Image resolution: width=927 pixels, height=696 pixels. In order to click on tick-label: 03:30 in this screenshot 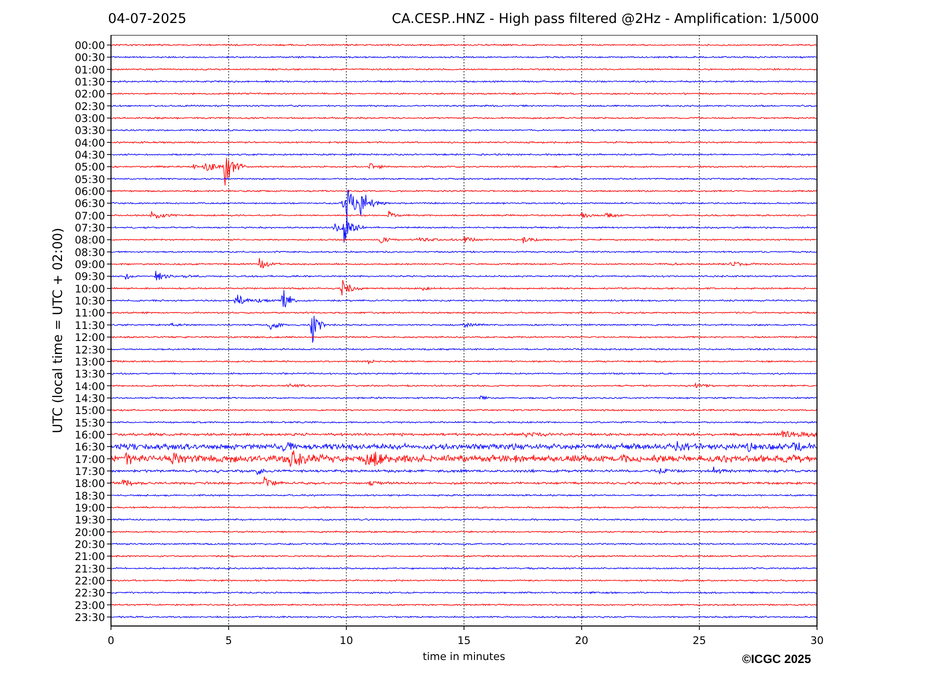, I will do `click(89, 131)`.